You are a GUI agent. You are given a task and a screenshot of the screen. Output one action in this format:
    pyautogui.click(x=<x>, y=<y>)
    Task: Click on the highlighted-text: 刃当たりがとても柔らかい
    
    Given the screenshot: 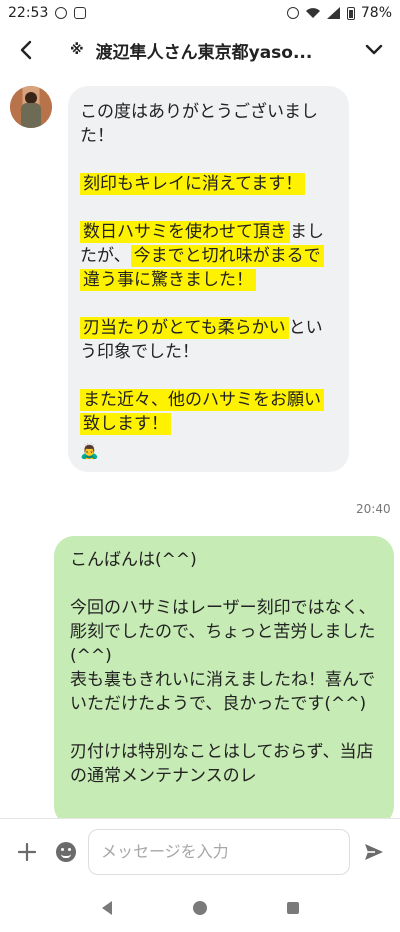 What is the action you would take?
    pyautogui.click(x=184, y=328)
    